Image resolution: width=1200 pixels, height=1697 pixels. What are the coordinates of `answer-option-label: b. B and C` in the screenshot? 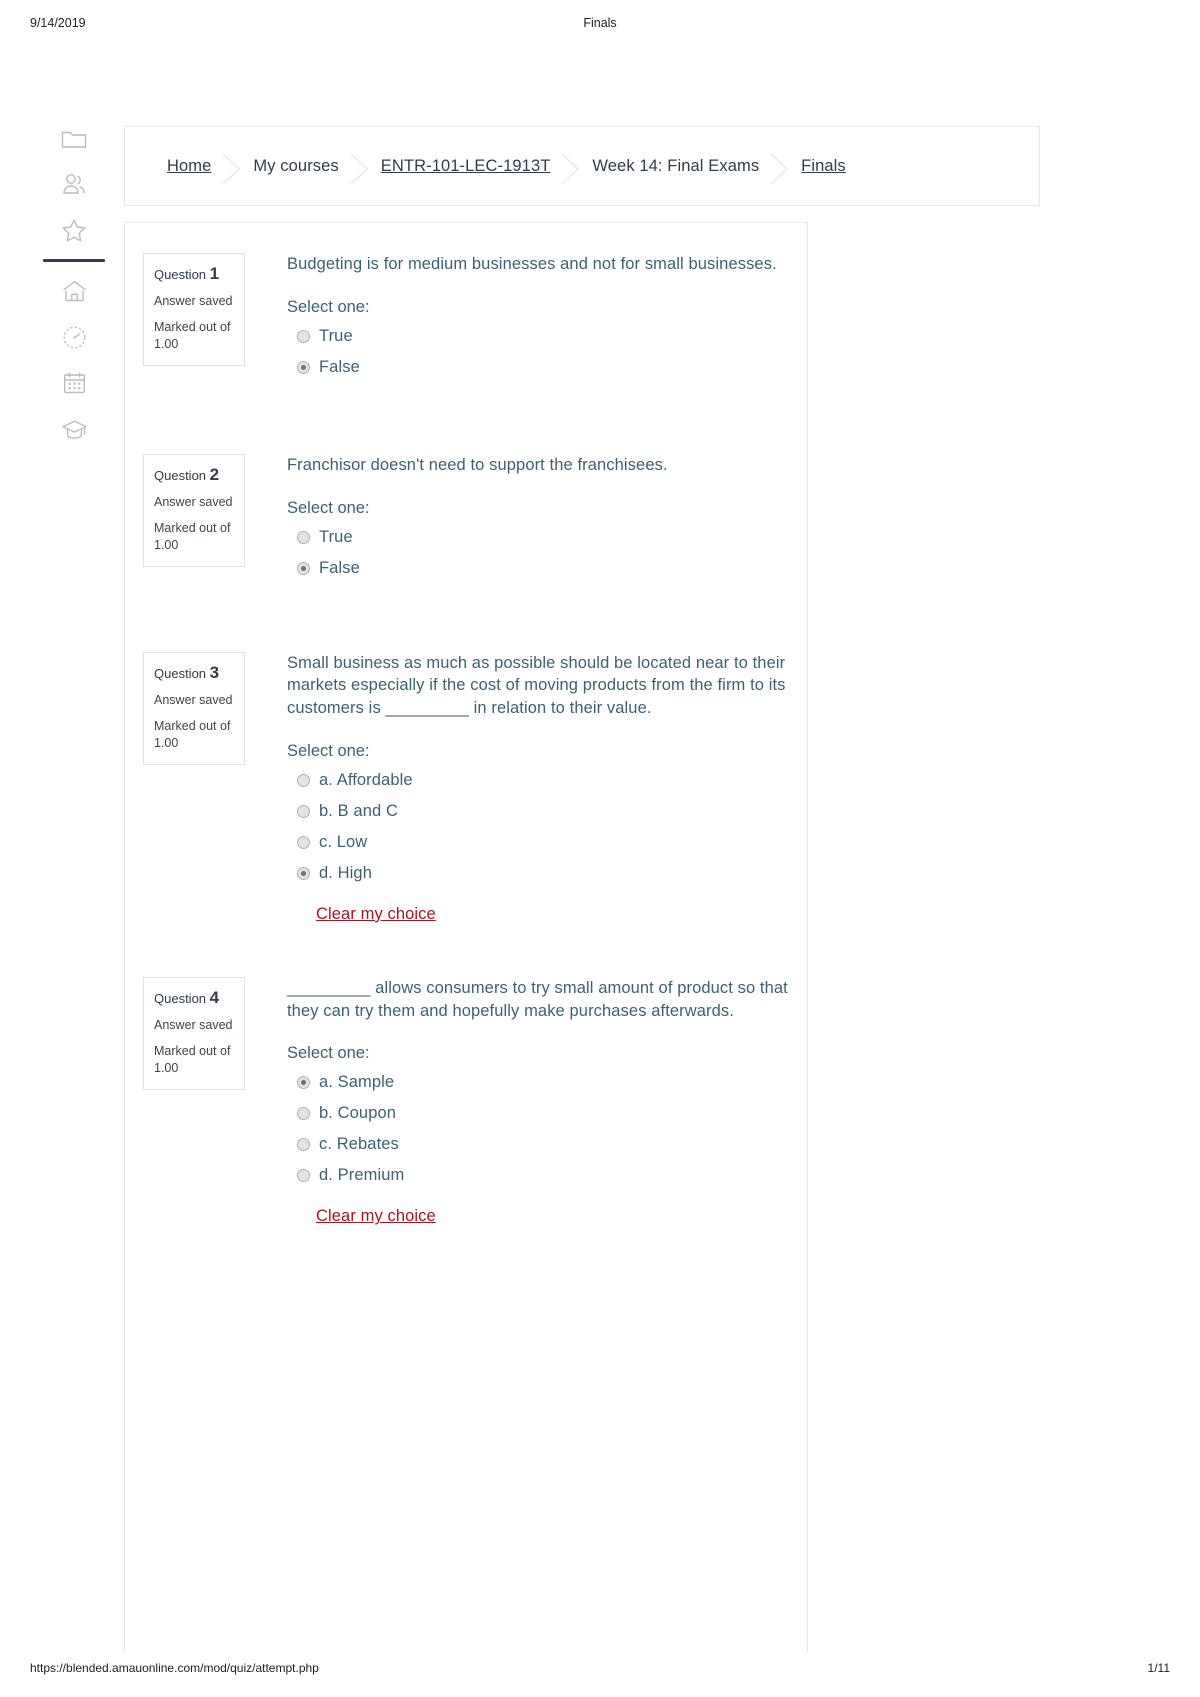 It's located at (358, 810).